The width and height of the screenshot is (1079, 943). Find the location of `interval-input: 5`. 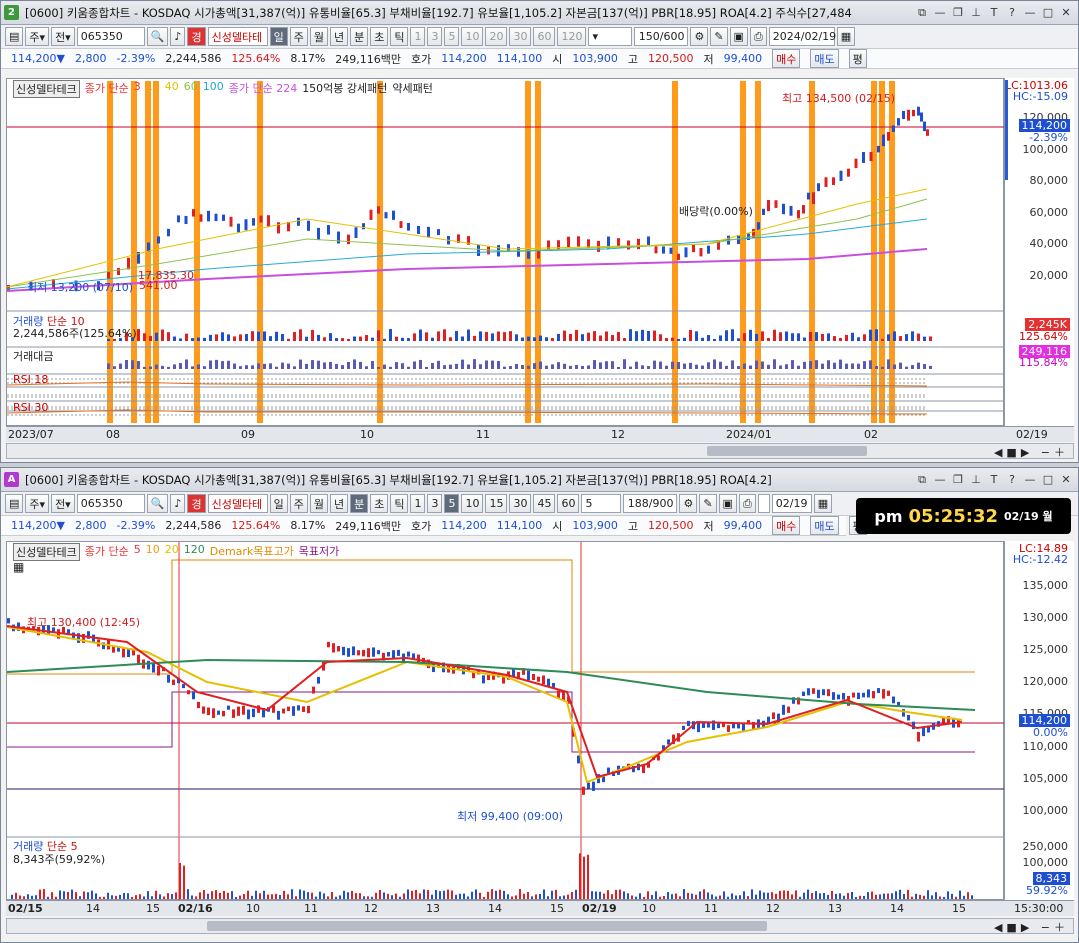

interval-input: 5 is located at coordinates (601, 503).